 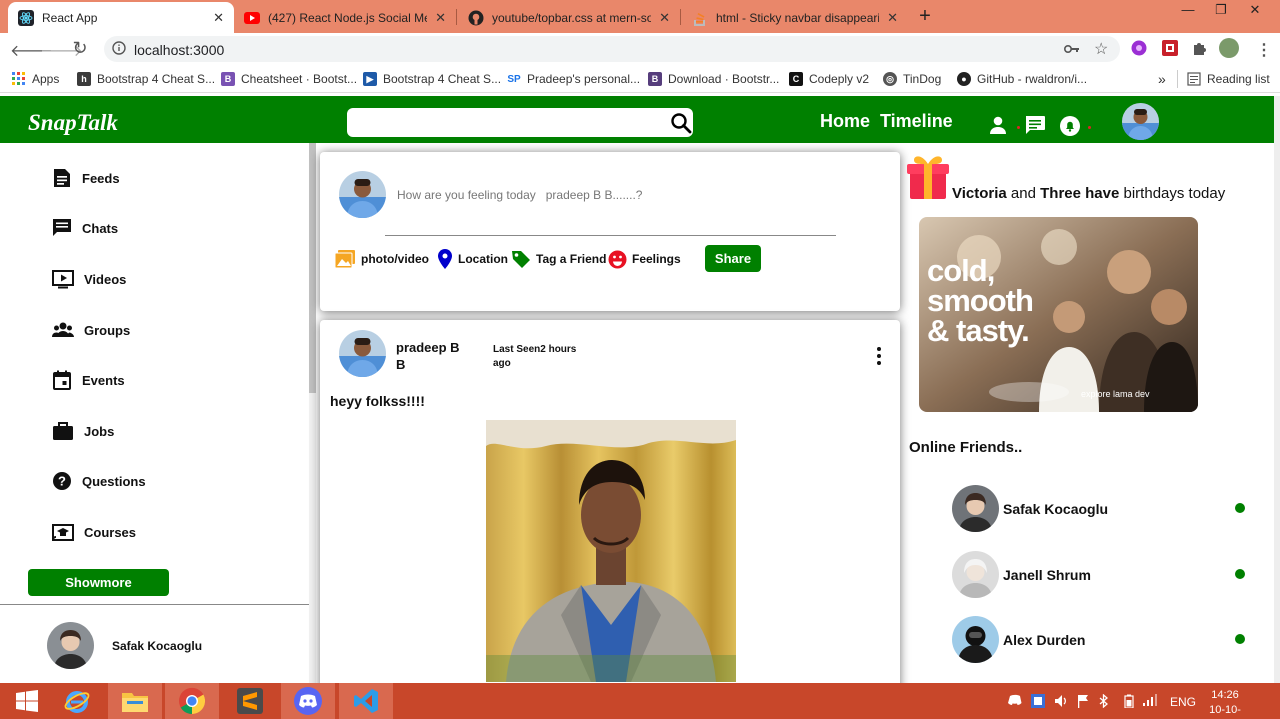 I want to click on url-text: localhost:3000, so click(x=179, y=50).